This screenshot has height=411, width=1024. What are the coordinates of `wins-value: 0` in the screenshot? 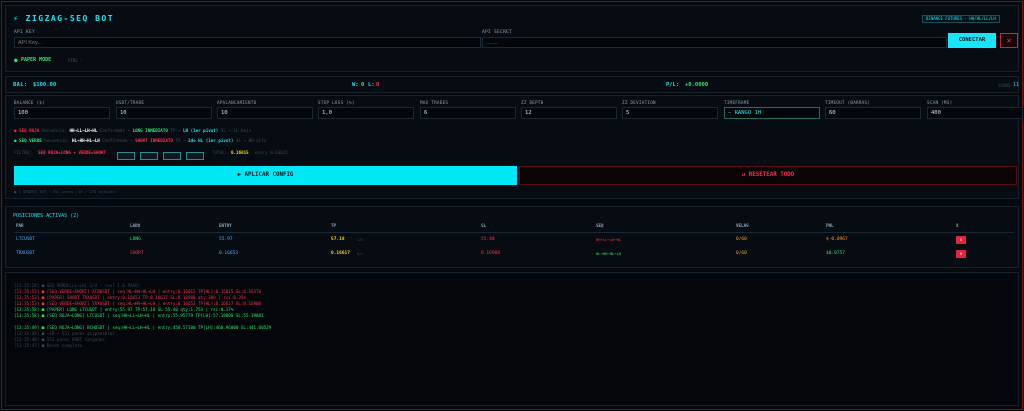 It's located at (363, 85).